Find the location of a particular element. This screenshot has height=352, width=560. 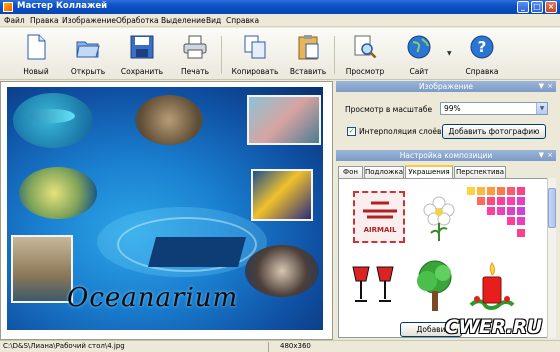

floppy-disk-icon is located at coordinates (142, 47).